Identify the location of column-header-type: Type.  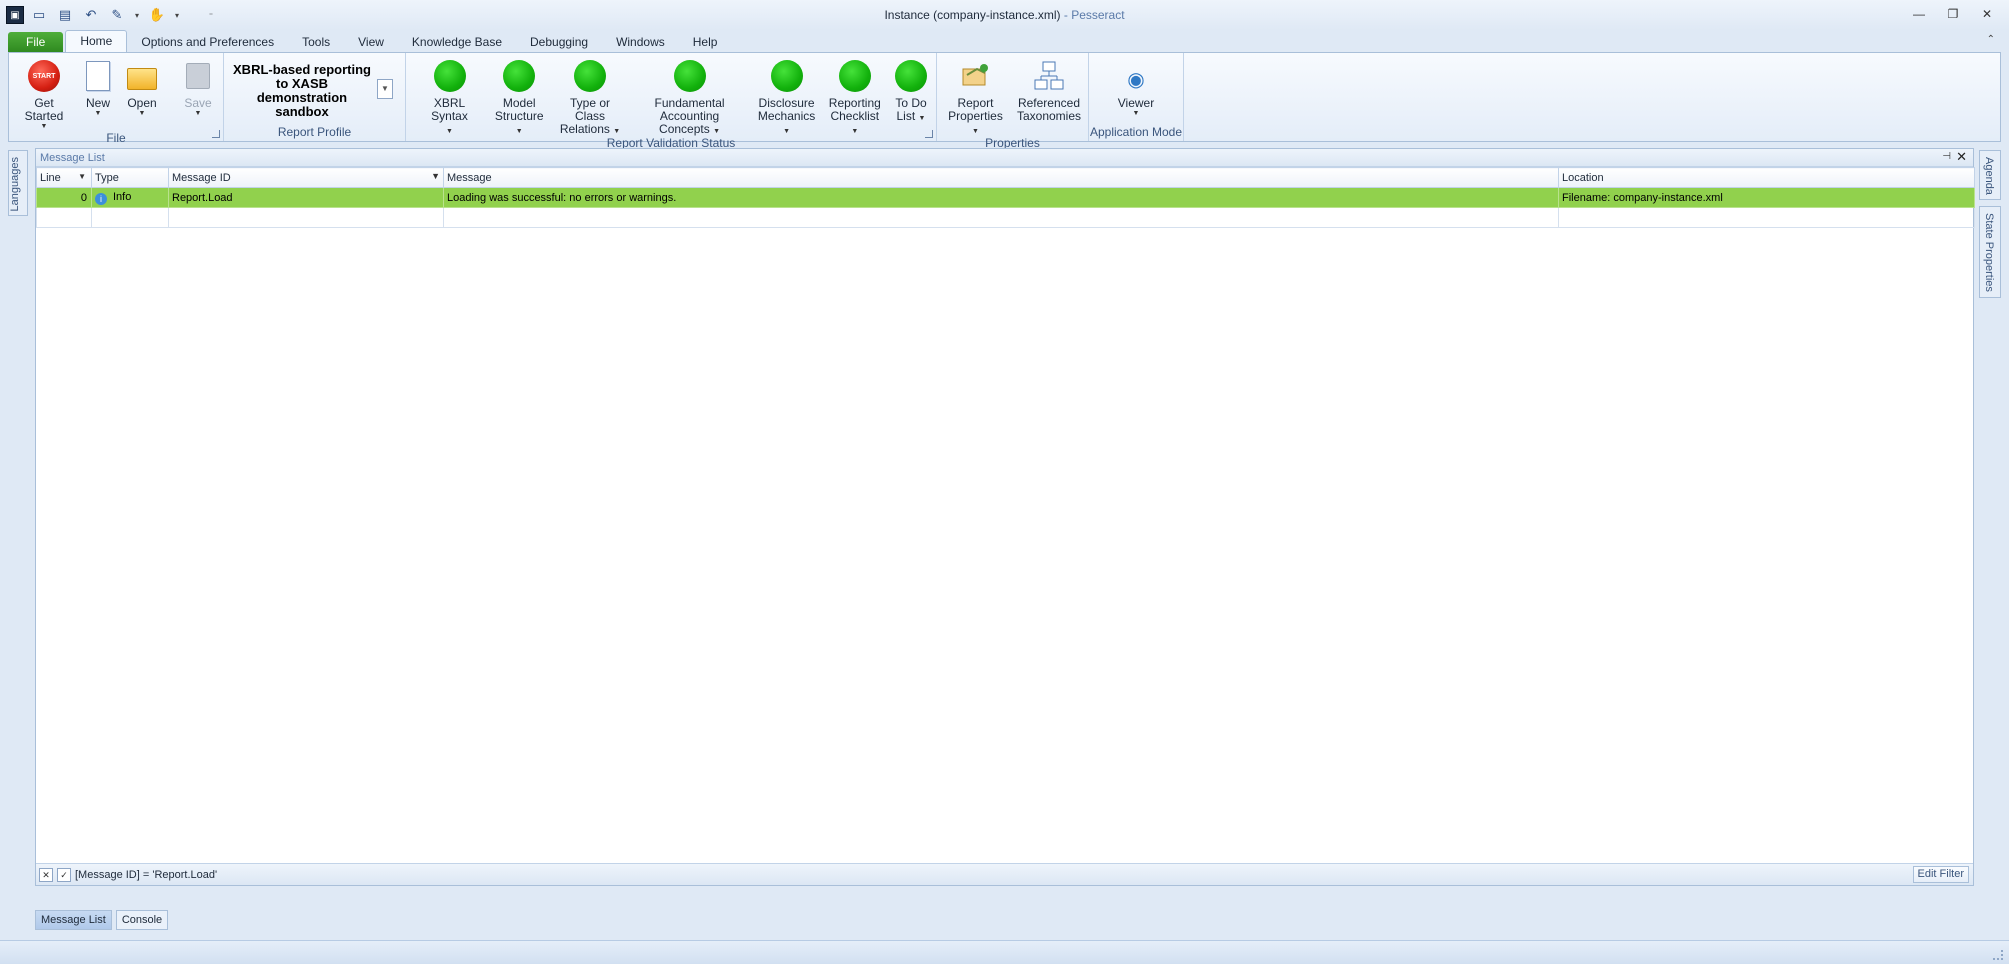
(130, 177).